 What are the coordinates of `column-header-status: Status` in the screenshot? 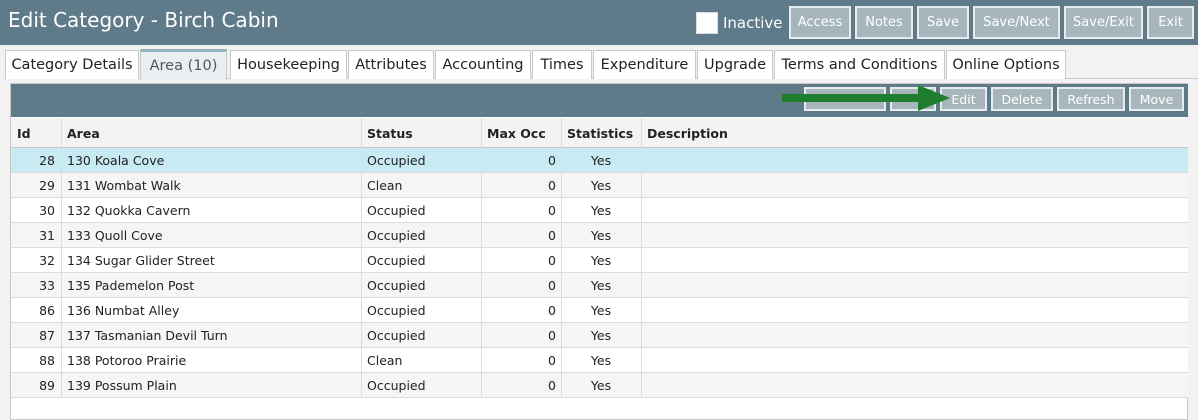 It's located at (390, 133).